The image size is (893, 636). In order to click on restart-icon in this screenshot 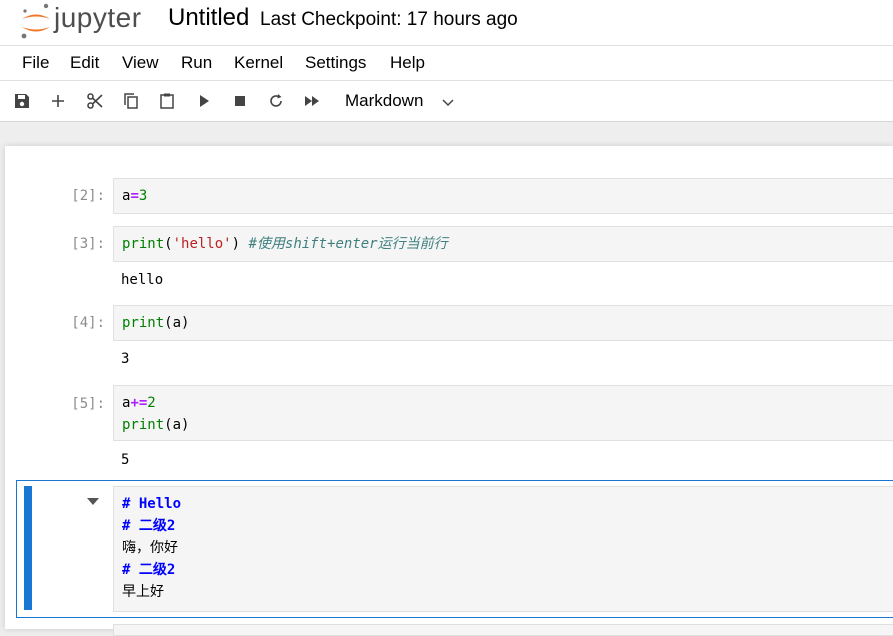, I will do `click(276, 101)`.